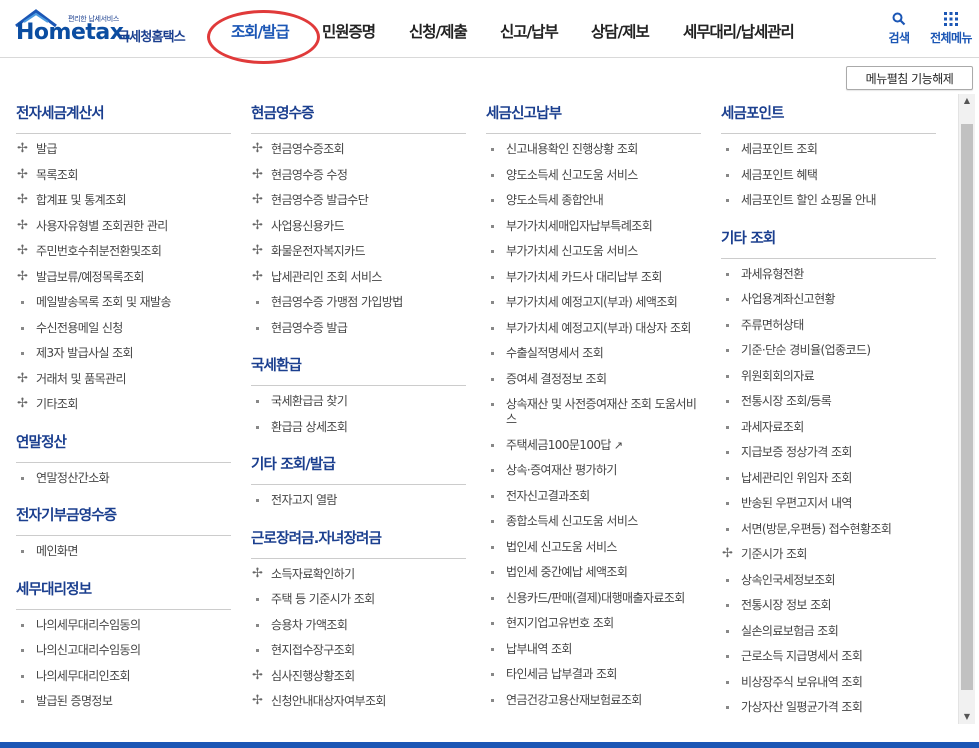 This screenshot has width=979, height=748. I want to click on menu-link: 지급보증 정상가격 조회, so click(828, 452).